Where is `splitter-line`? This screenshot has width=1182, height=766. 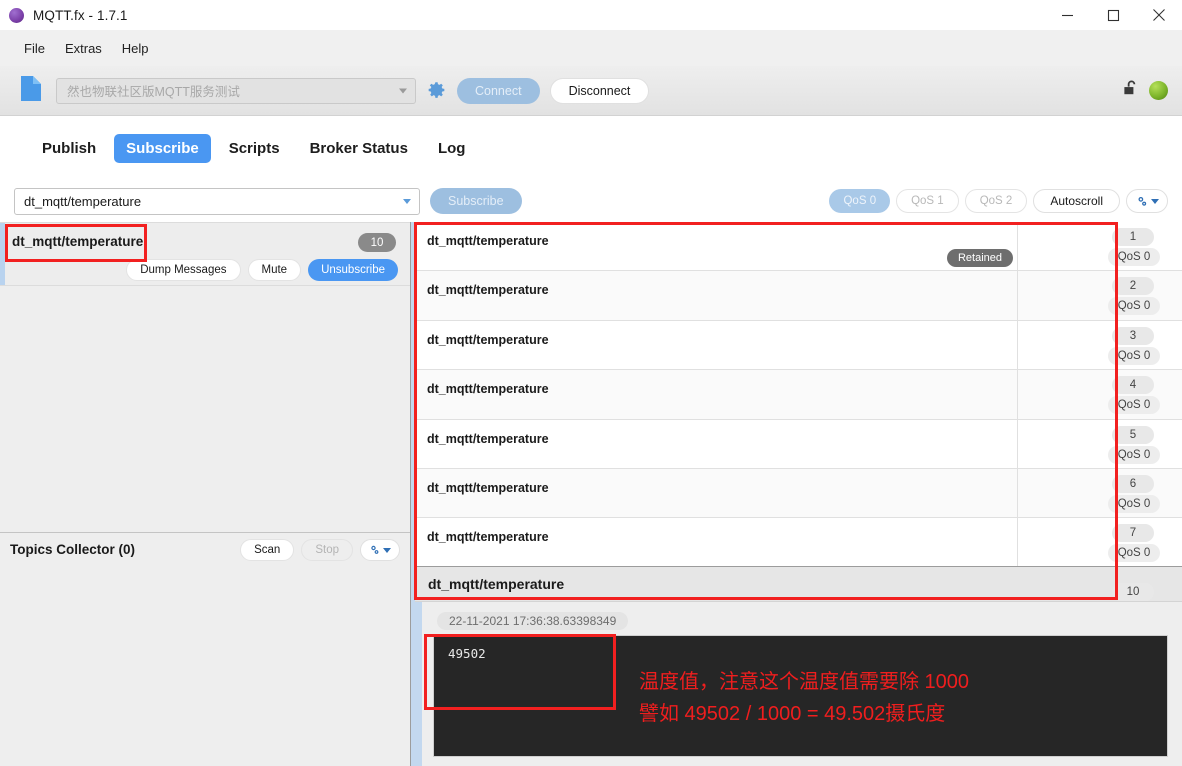 splitter-line is located at coordinates (410, 494).